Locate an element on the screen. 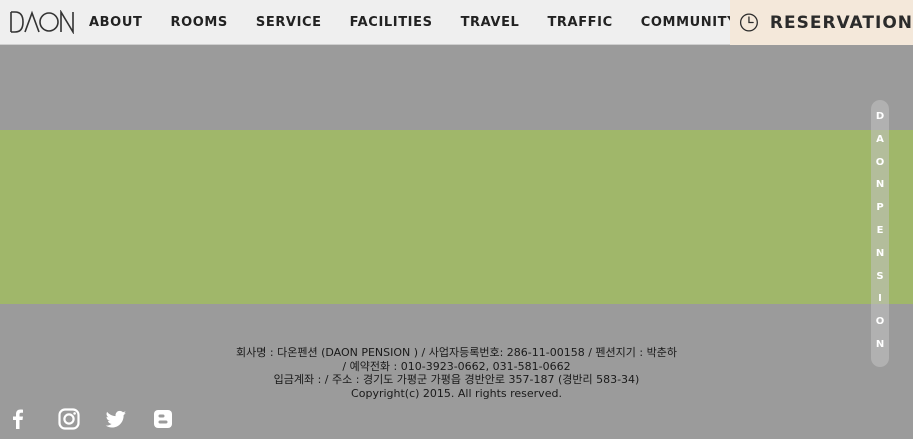  daon-logo is located at coordinates (42, 22).